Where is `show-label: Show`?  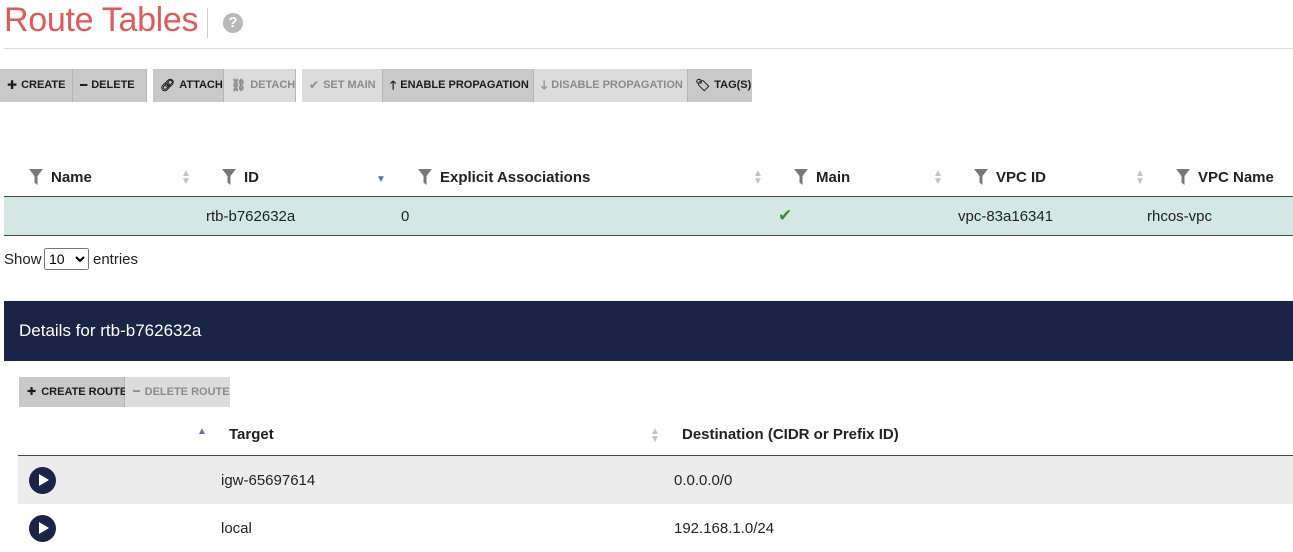 show-label: Show is located at coordinates (23, 259).